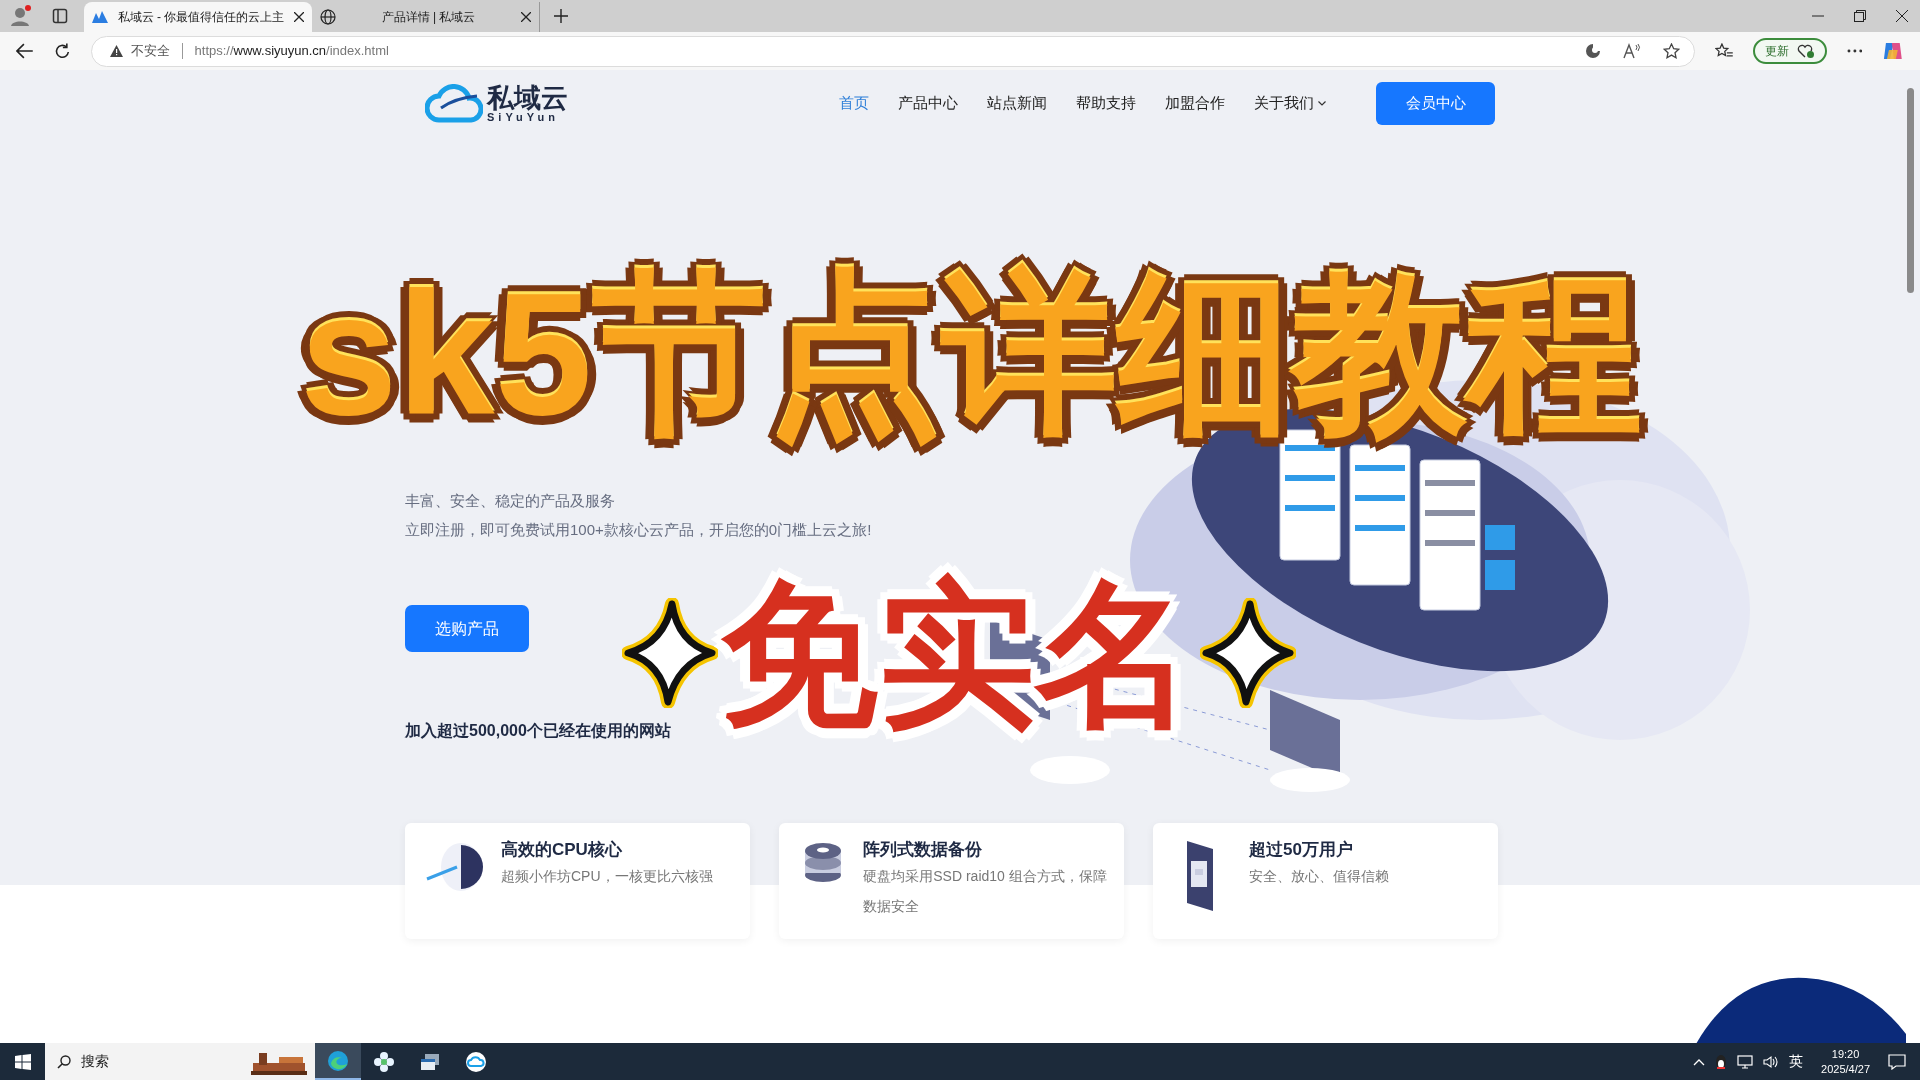 The width and height of the screenshot is (1920, 1080). What do you see at coordinates (985, 891) in the screenshot?
I see `feature-description: 硬盘均采用SSD raid10 组合方式，保障数据安全` at bounding box center [985, 891].